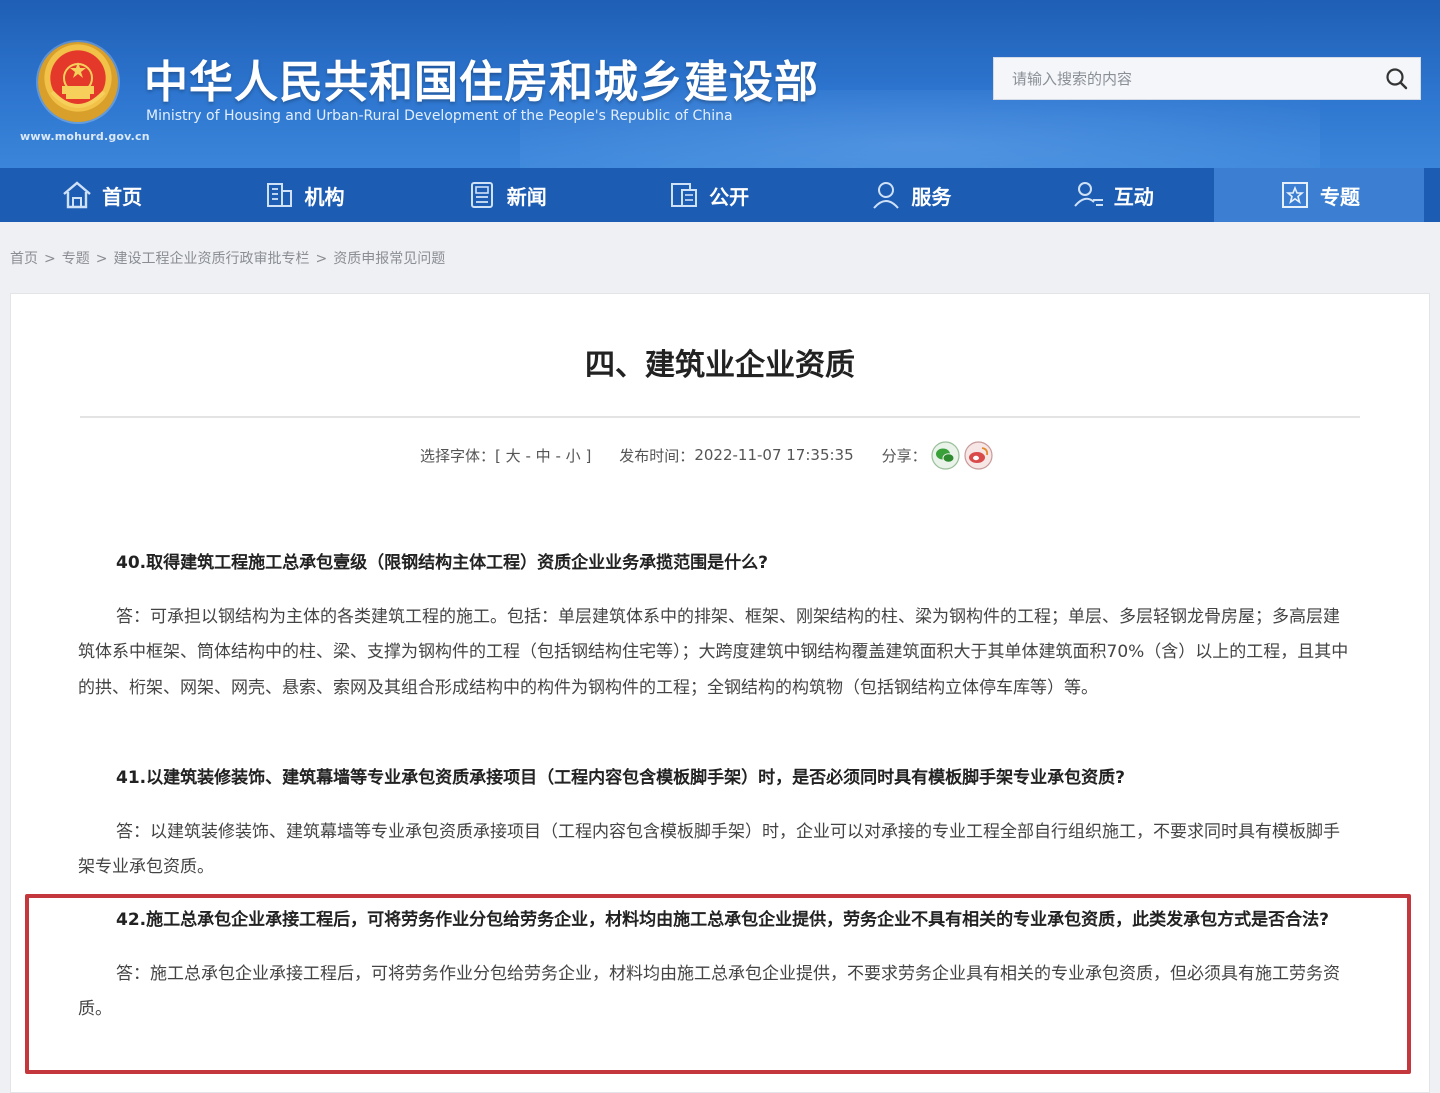 Image resolution: width=1440 pixels, height=1093 pixels. What do you see at coordinates (1319, 195) in the screenshot?
I see `nav-item-topic: 专题` at bounding box center [1319, 195].